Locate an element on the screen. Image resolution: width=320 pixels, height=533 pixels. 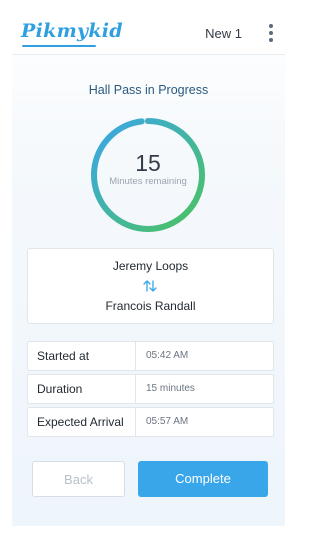
swap-arrows-icon is located at coordinates (150, 286).